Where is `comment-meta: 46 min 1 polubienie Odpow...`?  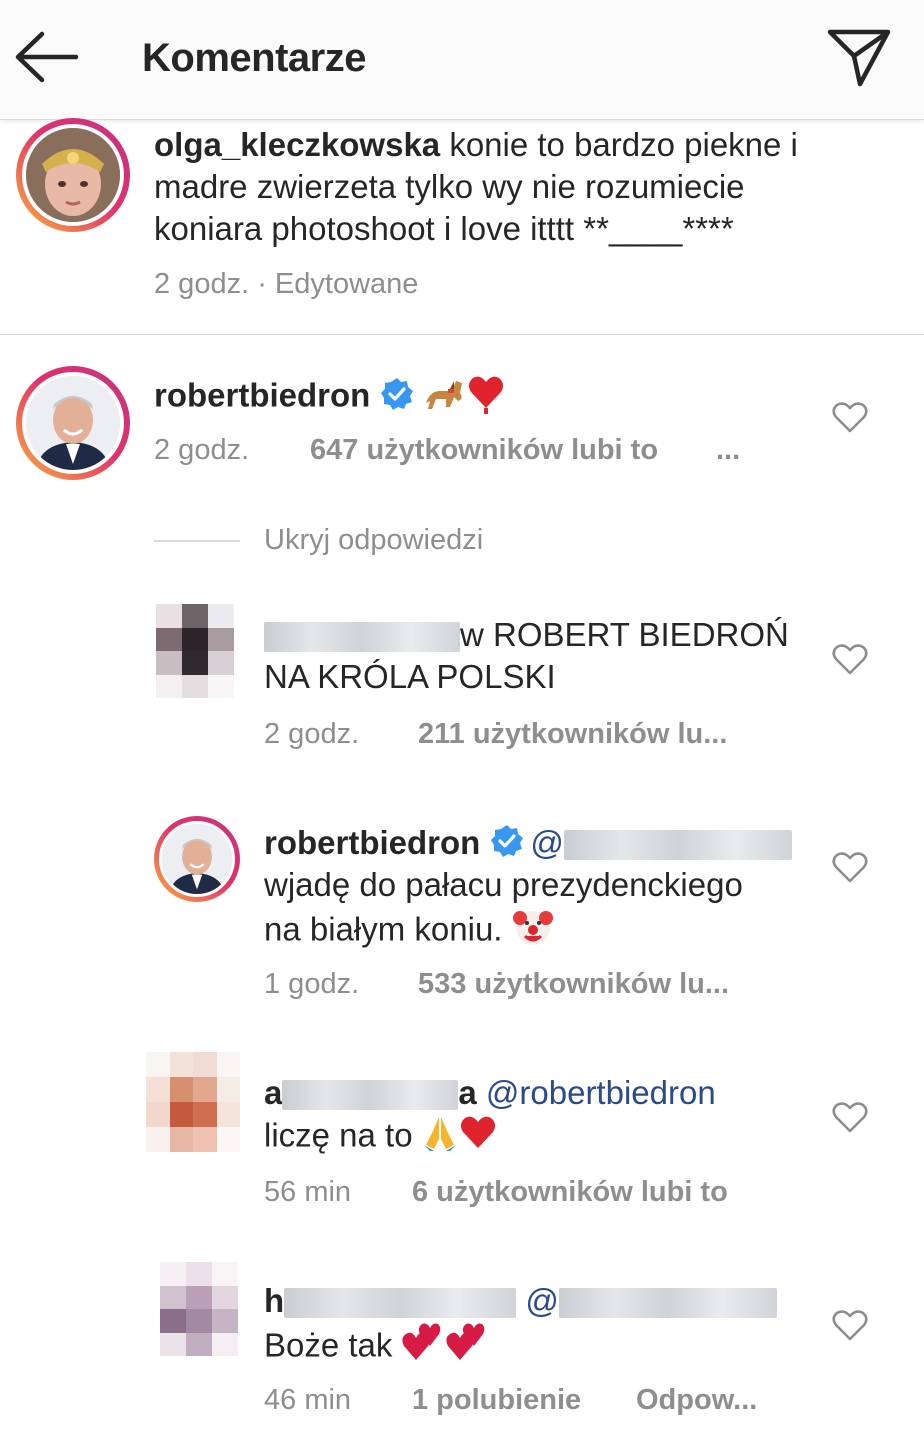 comment-meta: 46 min 1 polubienie Odpow... is located at coordinates (544, 1404).